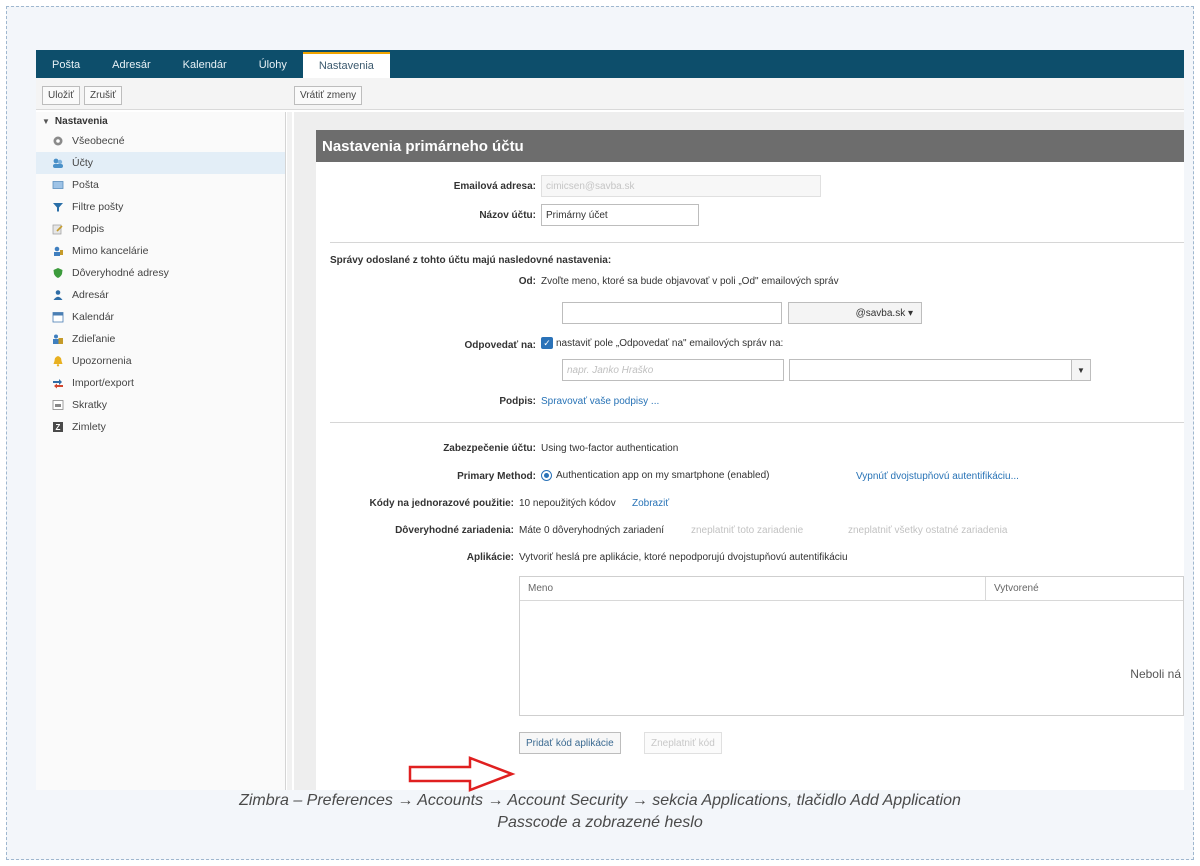  I want to click on trusted-devices-value: Máte 0 dôveryhodných zariadení, so click(592, 530).